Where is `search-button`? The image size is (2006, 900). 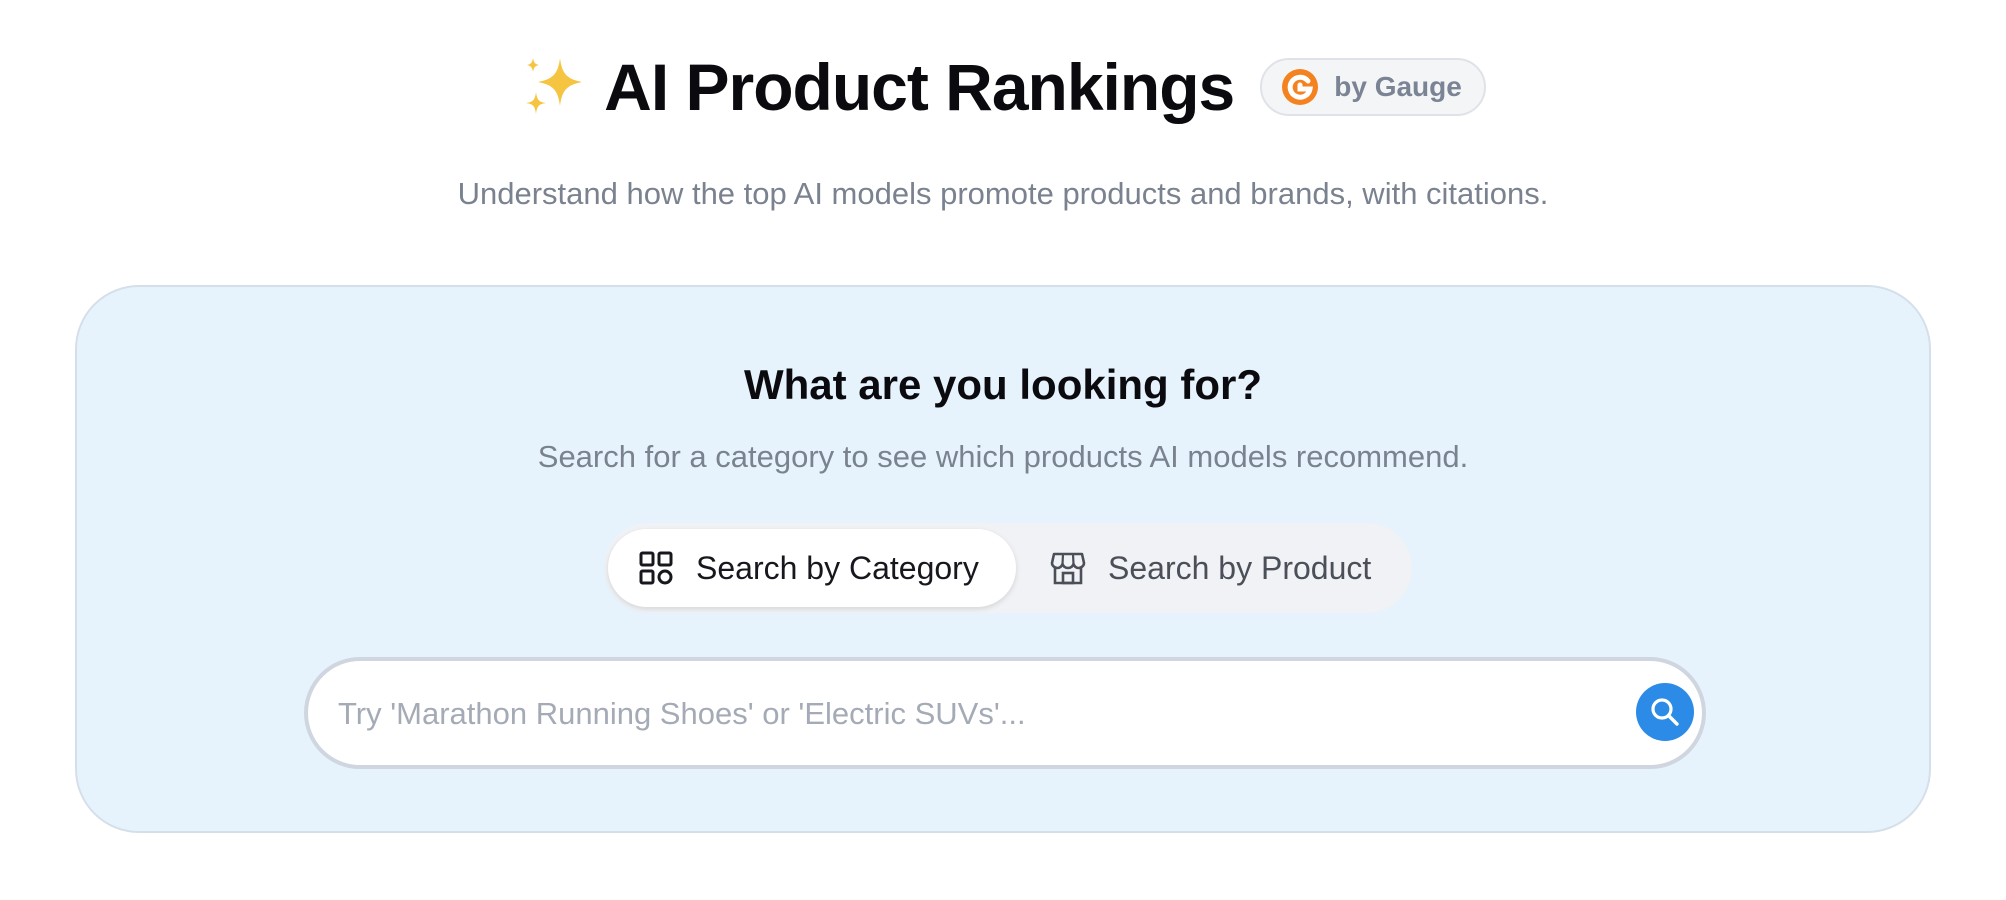 search-button is located at coordinates (1665, 712).